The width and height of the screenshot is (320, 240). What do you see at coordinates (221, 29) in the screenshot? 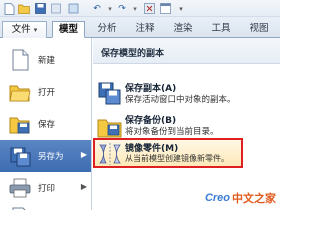
I see `tab-tools: 工具` at bounding box center [221, 29].